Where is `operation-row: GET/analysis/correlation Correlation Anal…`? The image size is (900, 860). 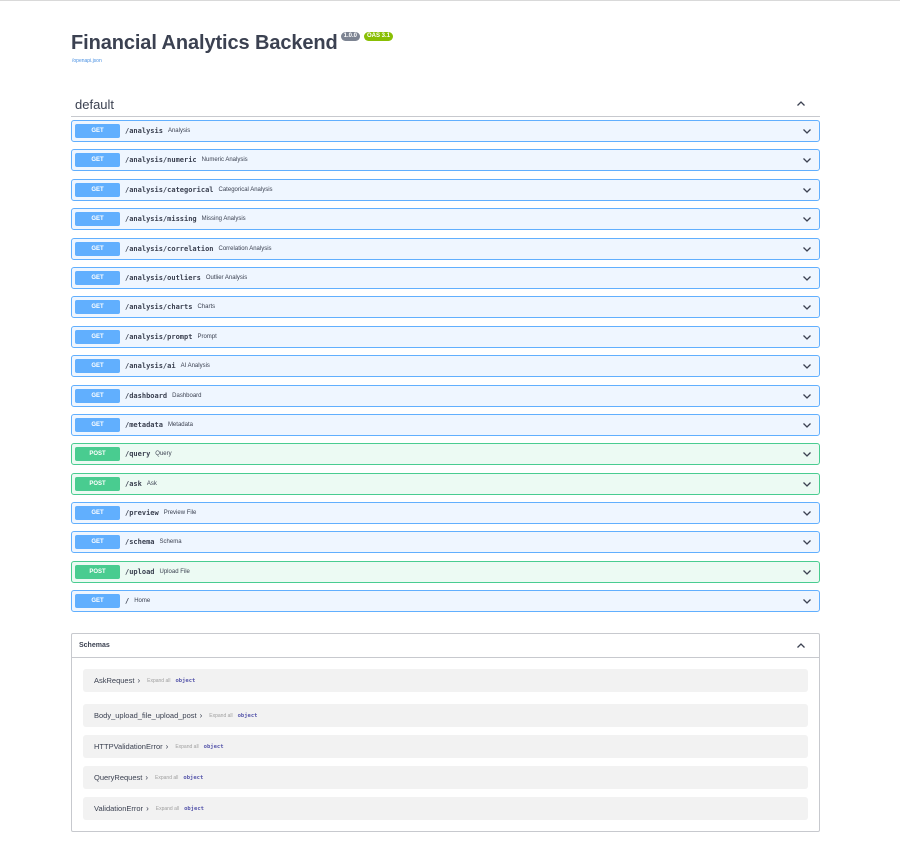 operation-row: GET/analysis/correlation Correlation Anal… is located at coordinates (445, 248).